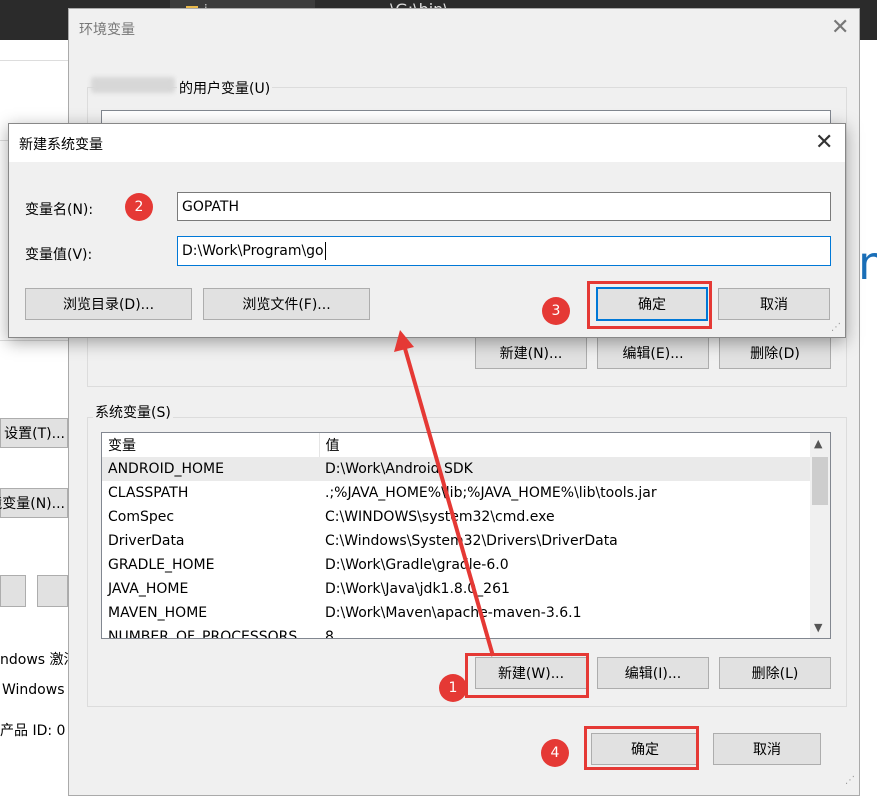 The image size is (877, 796). Describe the element at coordinates (444, 493) in the screenshot. I see `annotation-arrow` at that location.